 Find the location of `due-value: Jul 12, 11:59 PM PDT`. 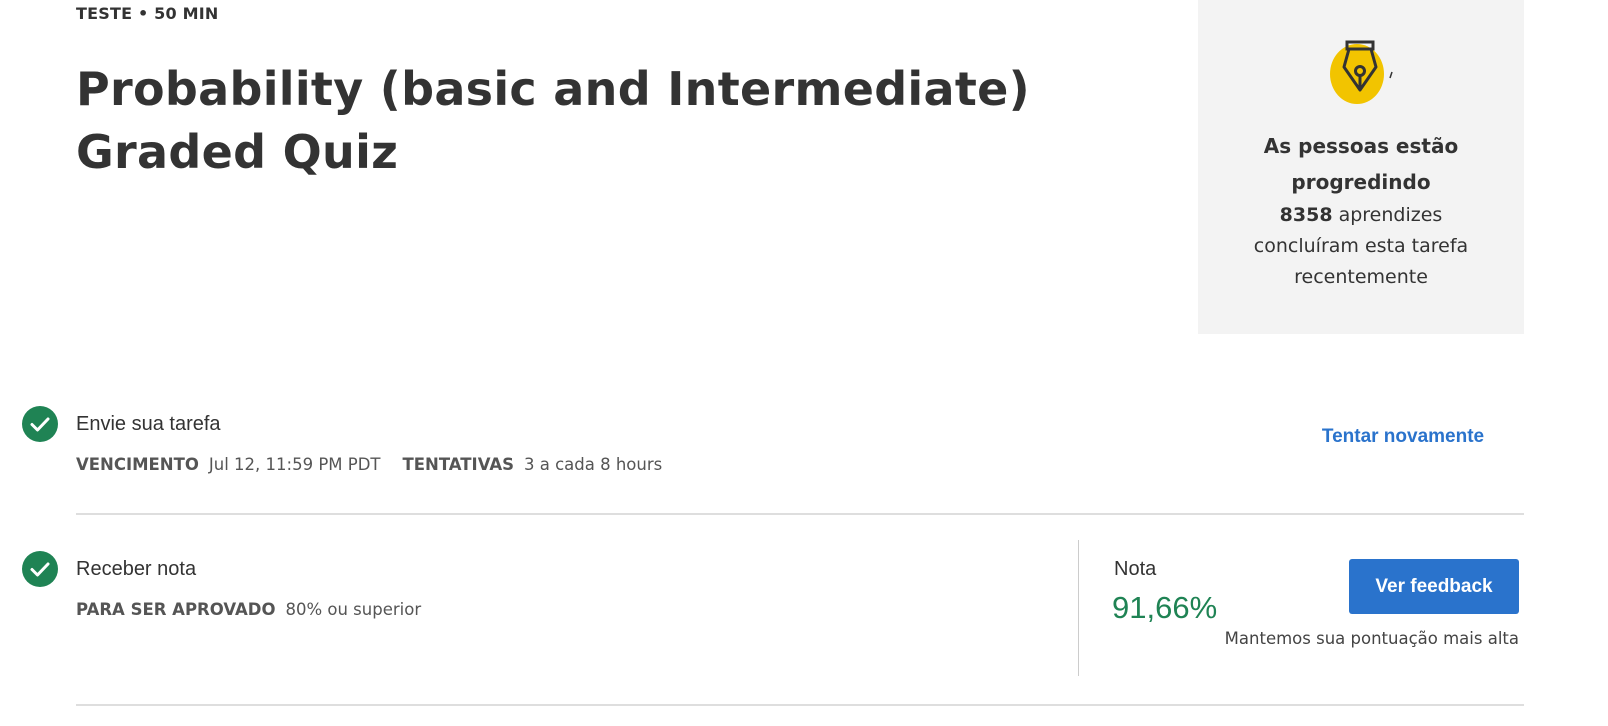

due-value: Jul 12, 11:59 PM PDT is located at coordinates (294, 464).